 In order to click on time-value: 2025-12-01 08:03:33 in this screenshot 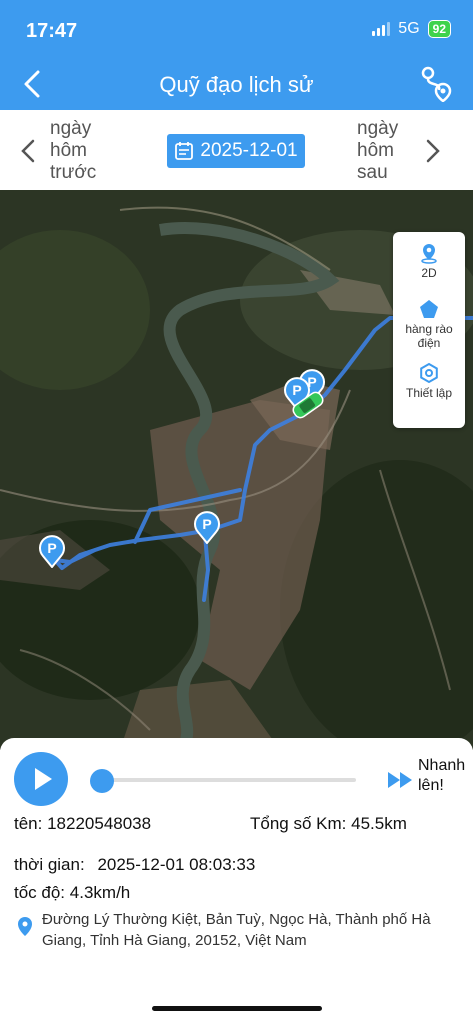, I will do `click(176, 864)`.